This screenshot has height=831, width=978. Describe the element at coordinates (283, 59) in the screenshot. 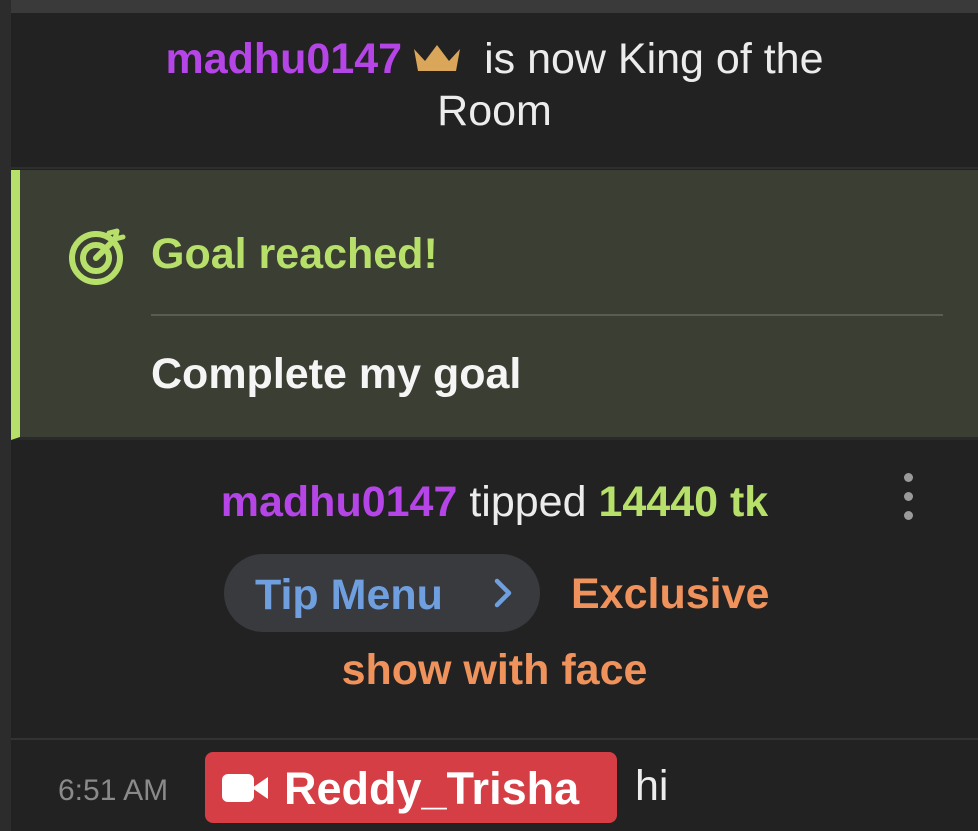

I see `king-username: madhu0147` at that location.